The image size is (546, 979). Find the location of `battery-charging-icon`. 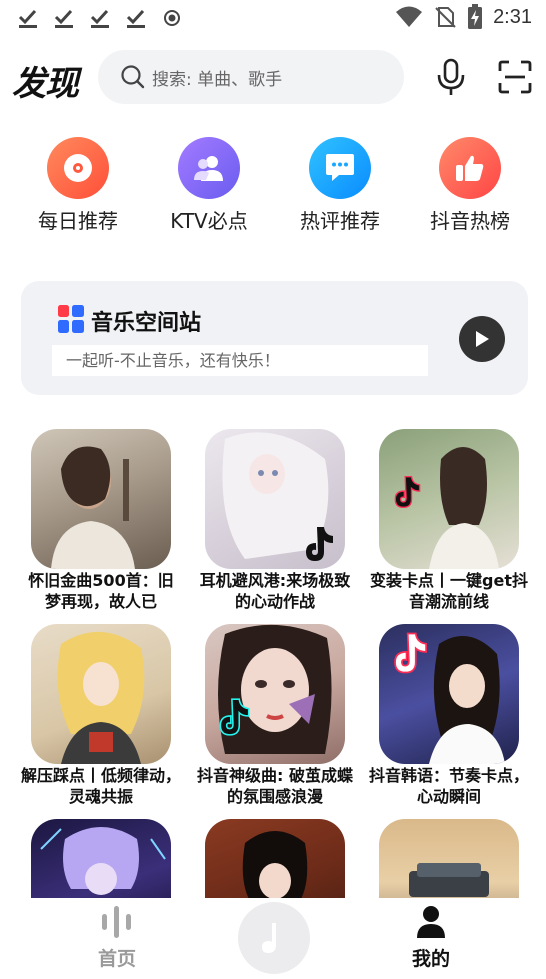

battery-charging-icon is located at coordinates (475, 16).